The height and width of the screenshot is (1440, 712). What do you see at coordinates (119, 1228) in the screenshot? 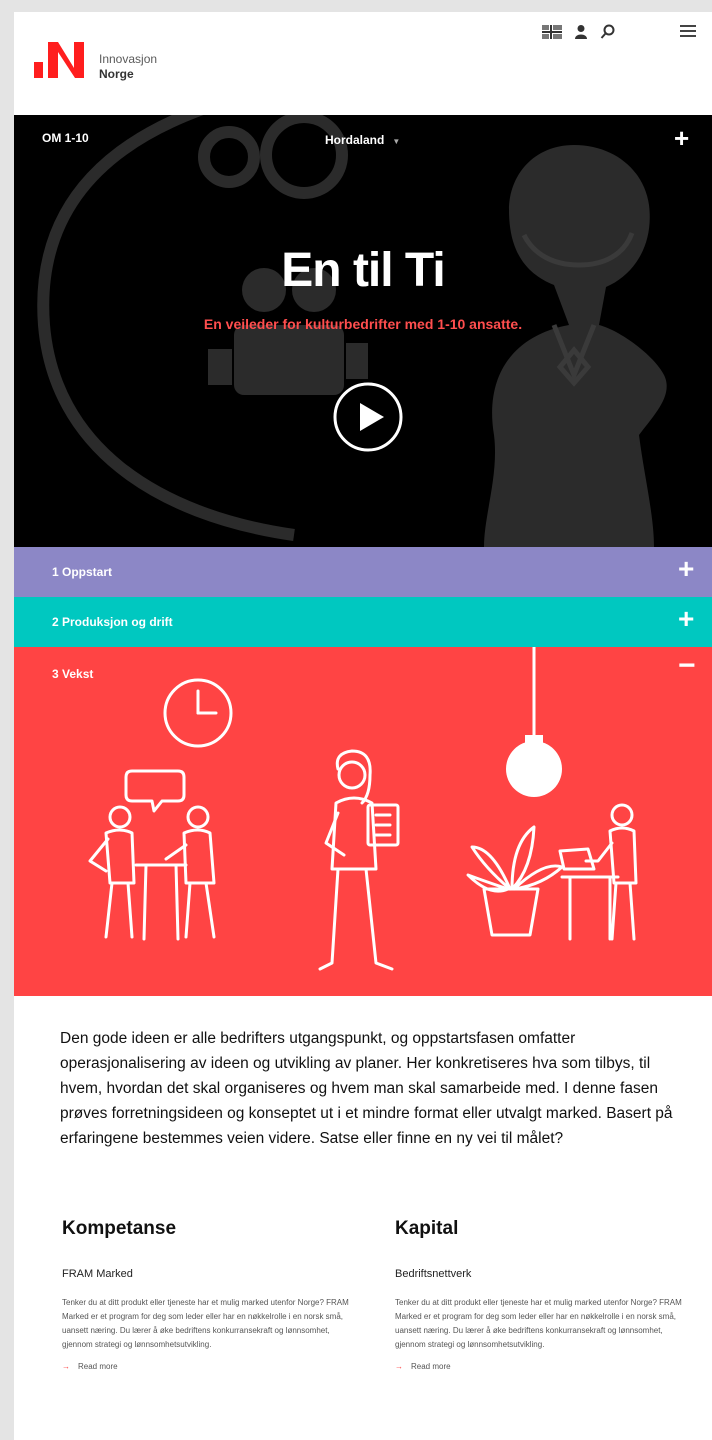
I see `column-heading: Kompetanse` at bounding box center [119, 1228].